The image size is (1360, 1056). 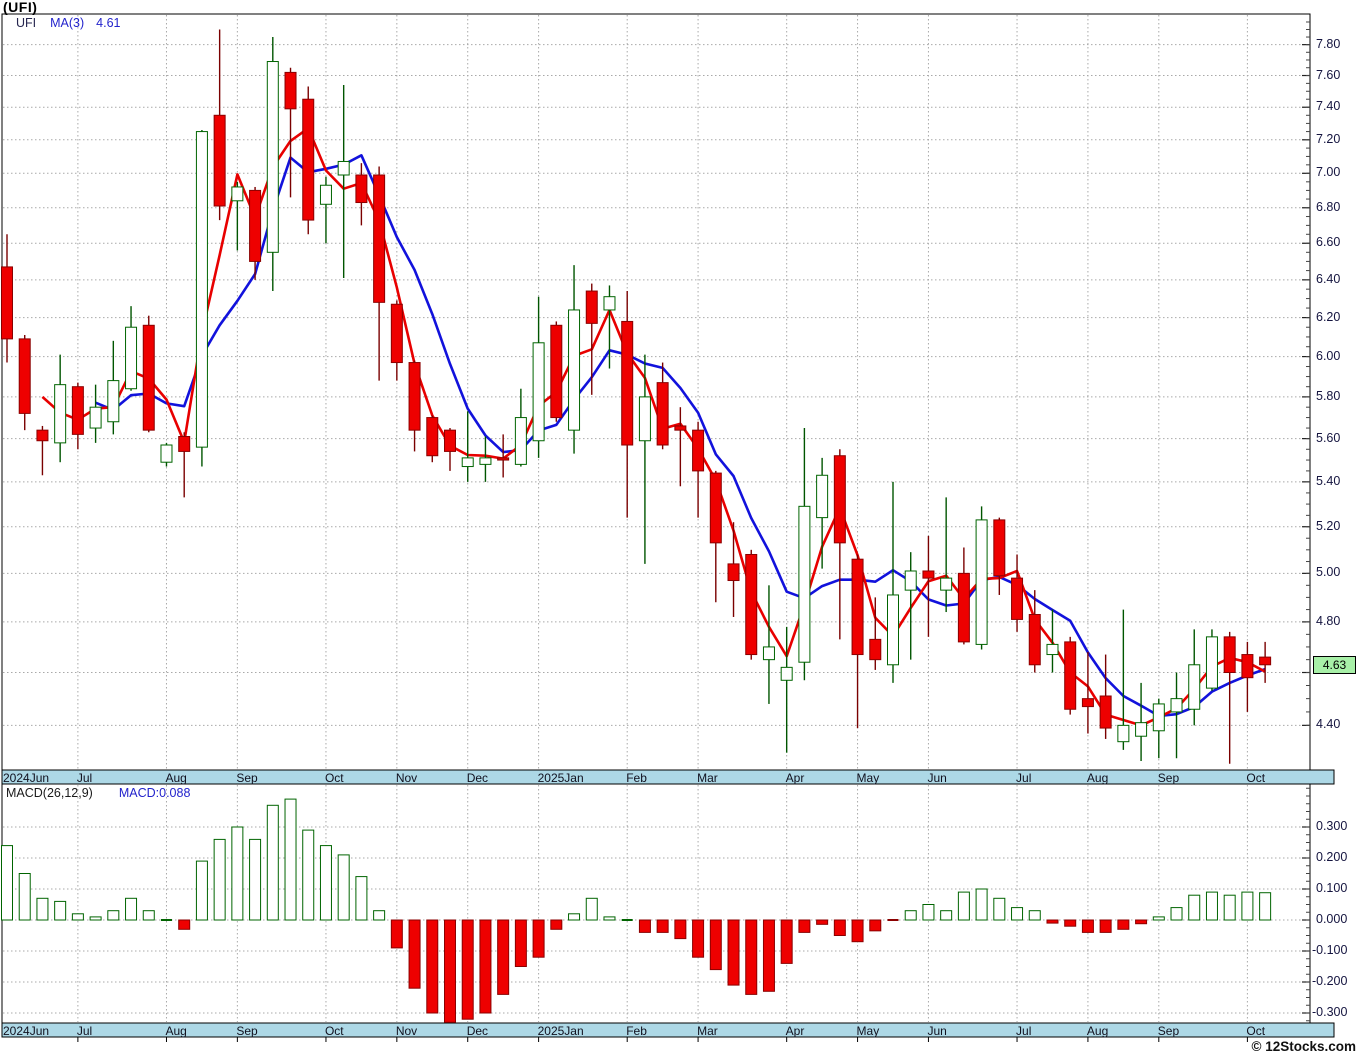 What do you see at coordinates (26, 1030) in the screenshot?
I see `month-label-bottom: 2024Jun` at bounding box center [26, 1030].